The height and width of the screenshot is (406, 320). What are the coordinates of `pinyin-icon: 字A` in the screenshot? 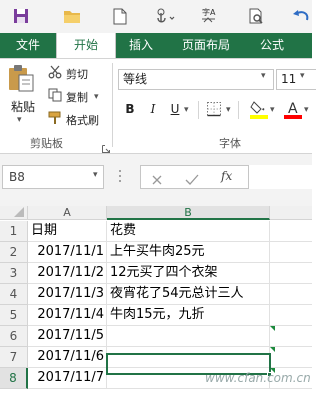 It's located at (209, 16).